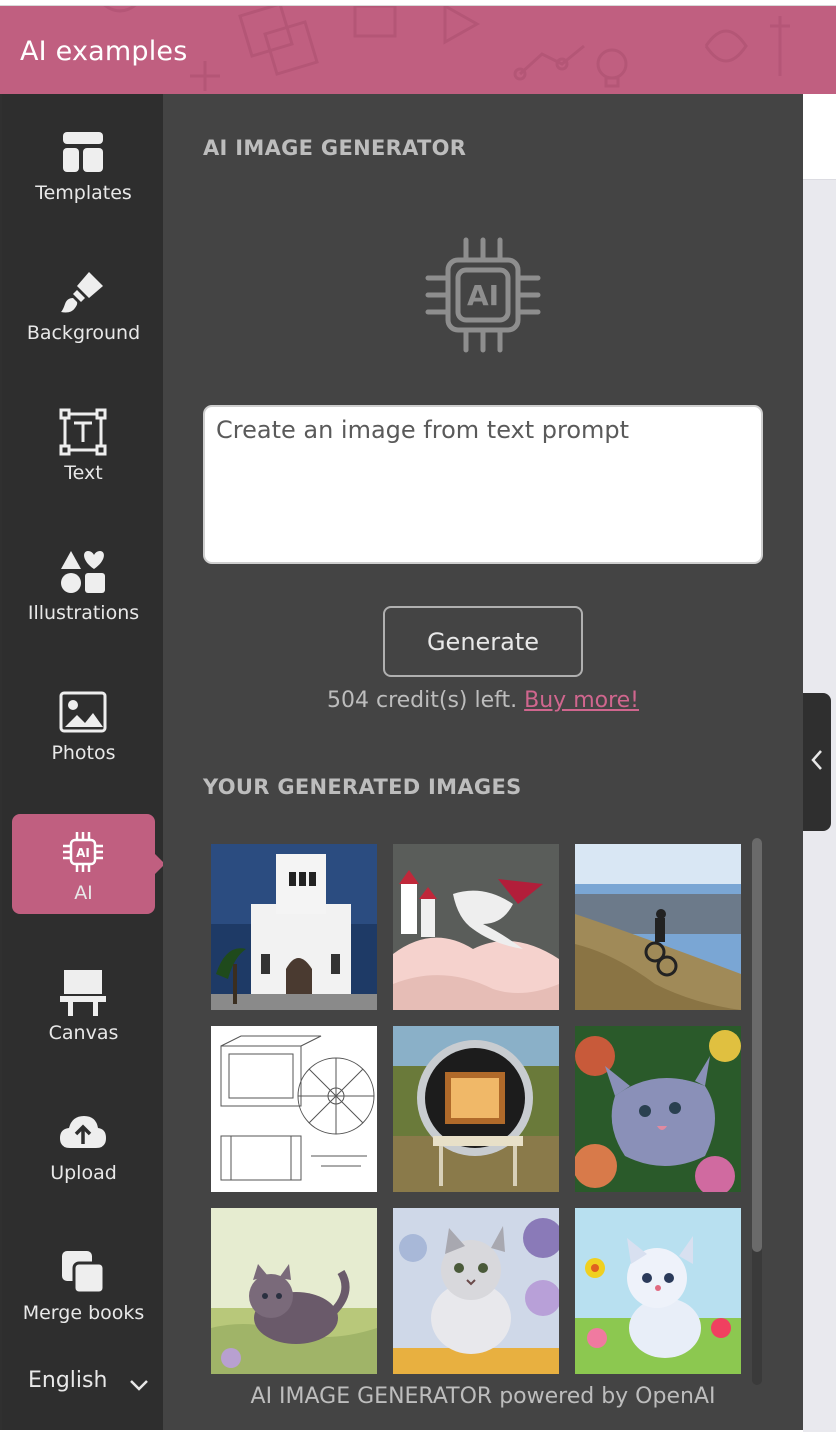 Image resolution: width=836 pixels, height=1432 pixels. I want to click on credits-text: 504 credit(s) left., so click(422, 700).